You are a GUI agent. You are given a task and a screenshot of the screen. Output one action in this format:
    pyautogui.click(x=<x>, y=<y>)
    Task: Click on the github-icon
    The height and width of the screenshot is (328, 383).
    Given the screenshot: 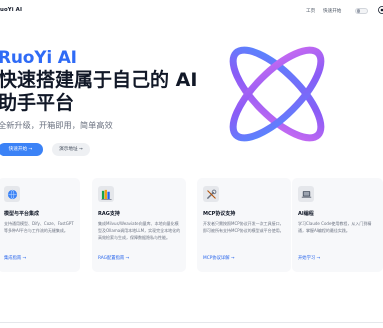 What is the action you would take?
    pyautogui.click(x=380, y=10)
    